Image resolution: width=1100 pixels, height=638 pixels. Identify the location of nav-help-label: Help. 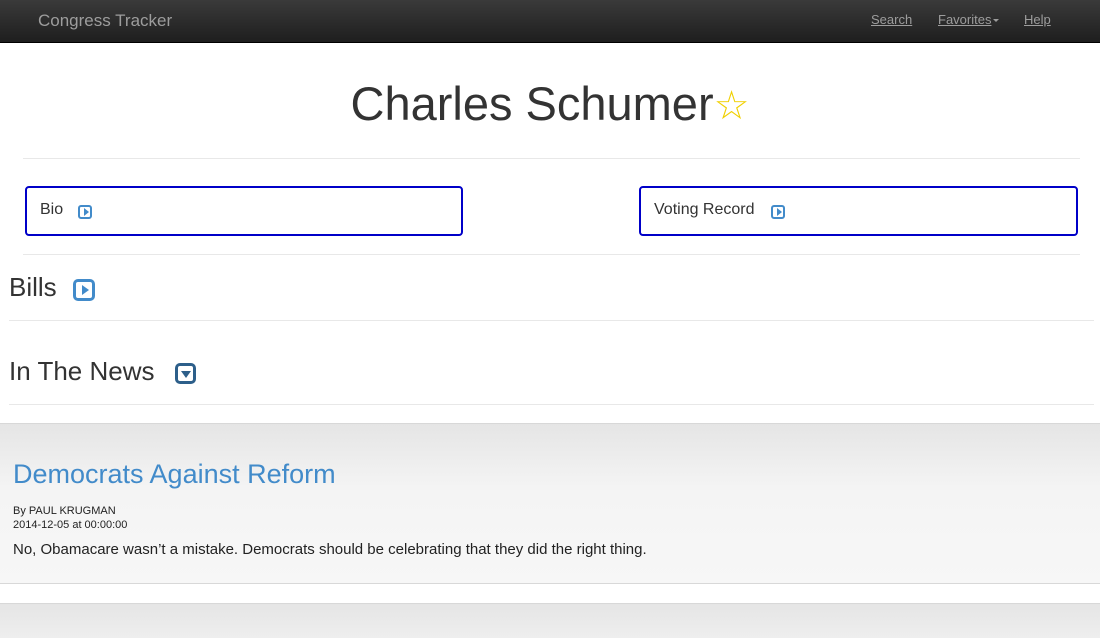
(1037, 19).